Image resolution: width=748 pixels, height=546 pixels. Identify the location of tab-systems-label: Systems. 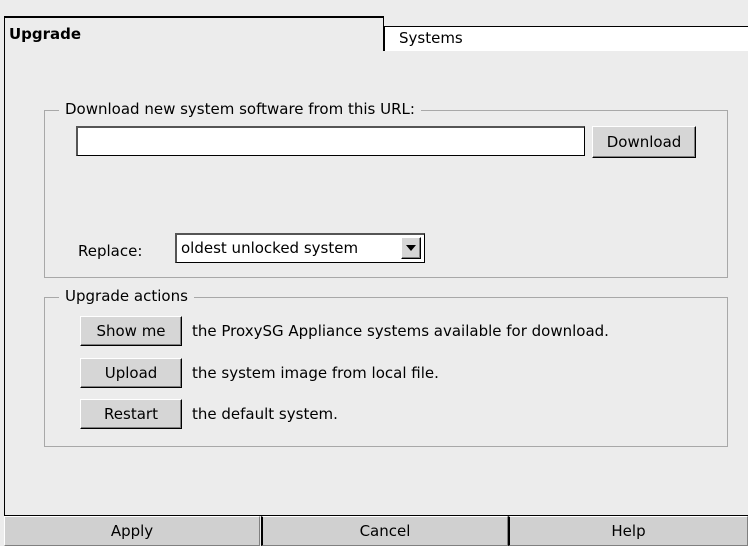
(431, 38).